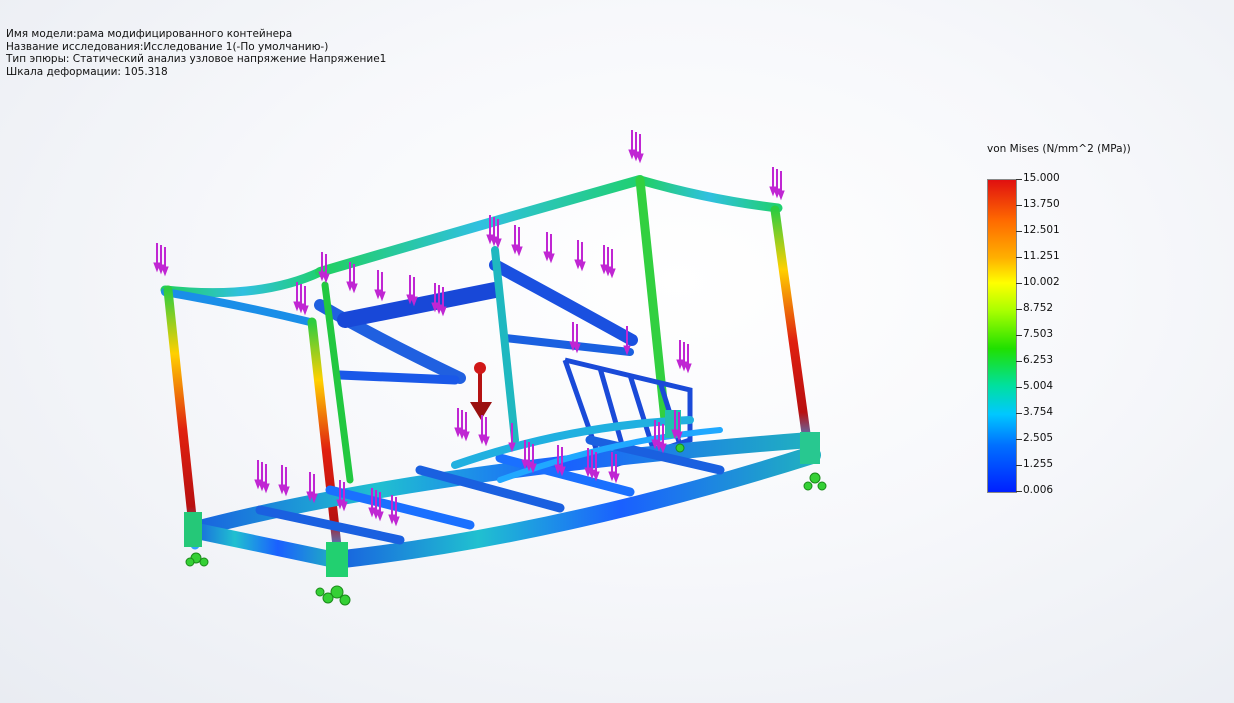  I want to click on legend-tick-label: 2.505, so click(1038, 438).